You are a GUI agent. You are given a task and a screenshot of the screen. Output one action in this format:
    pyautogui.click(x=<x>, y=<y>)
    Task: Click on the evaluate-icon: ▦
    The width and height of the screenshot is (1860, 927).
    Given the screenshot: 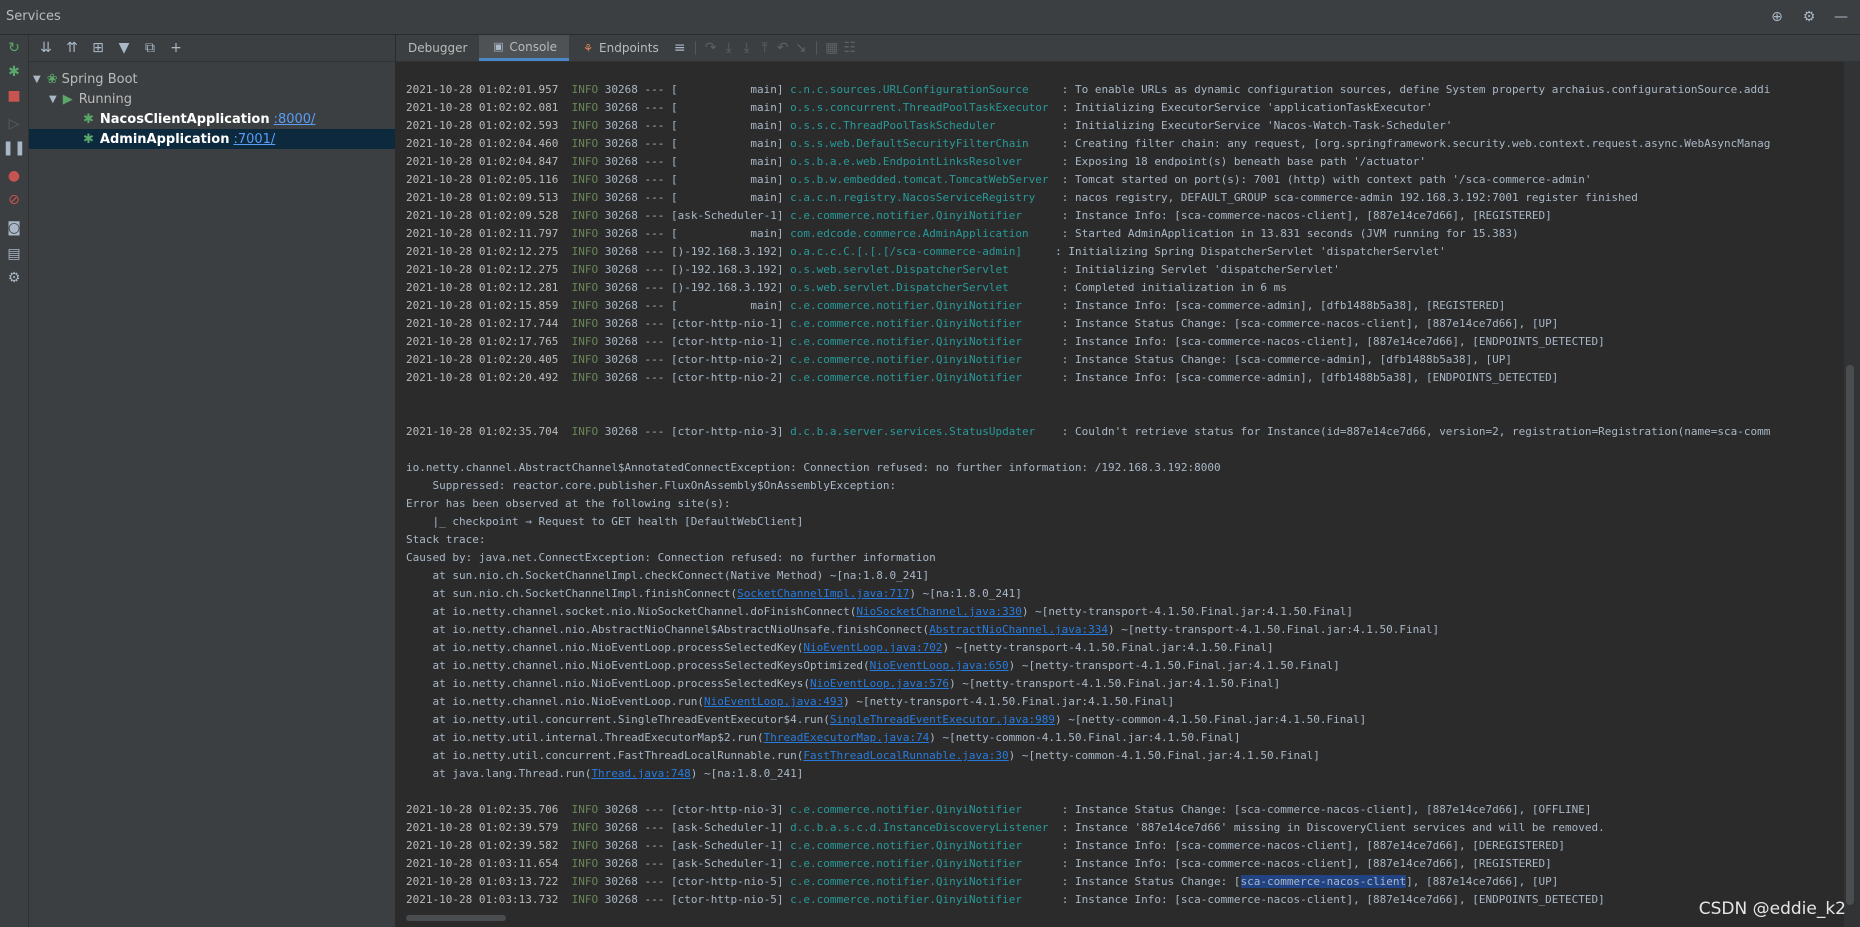 What is the action you would take?
    pyautogui.click(x=832, y=48)
    